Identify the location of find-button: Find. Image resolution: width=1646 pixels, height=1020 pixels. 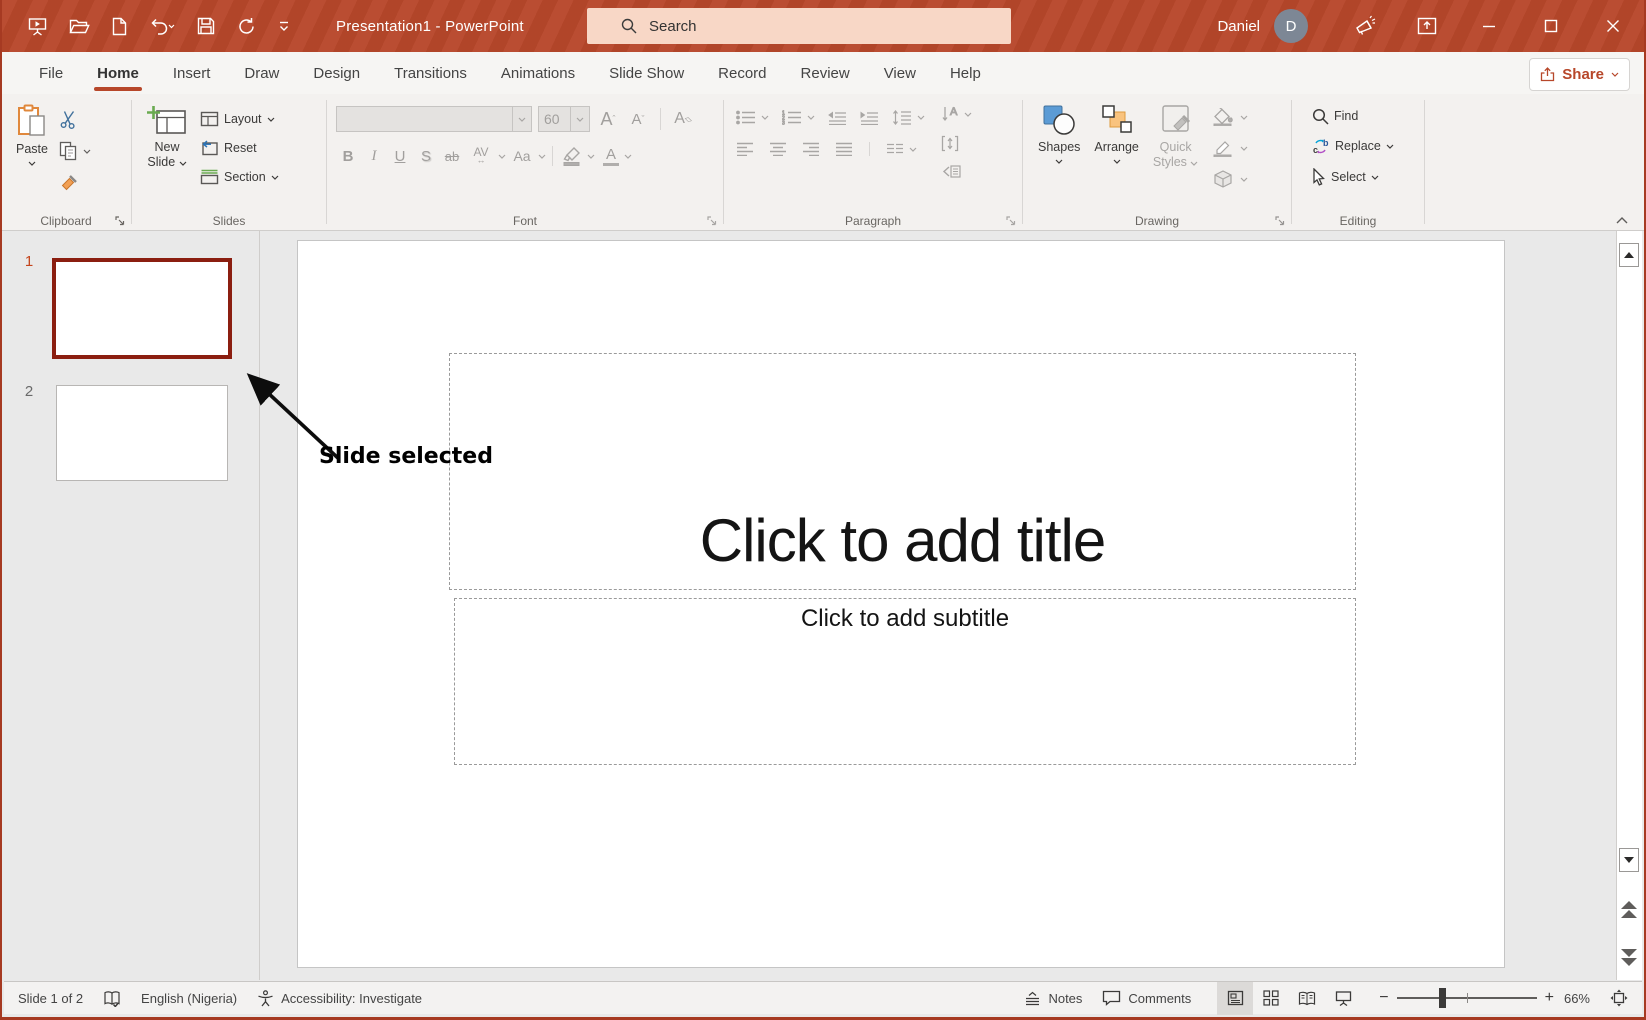
(1363, 116).